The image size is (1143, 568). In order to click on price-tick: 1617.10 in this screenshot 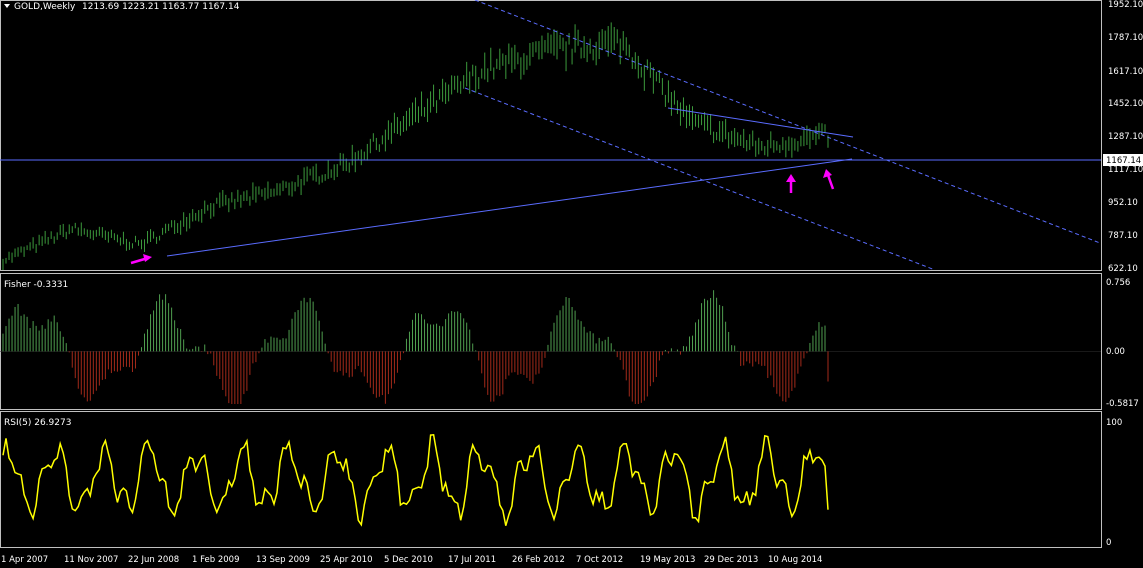, I will do `click(1125, 72)`.